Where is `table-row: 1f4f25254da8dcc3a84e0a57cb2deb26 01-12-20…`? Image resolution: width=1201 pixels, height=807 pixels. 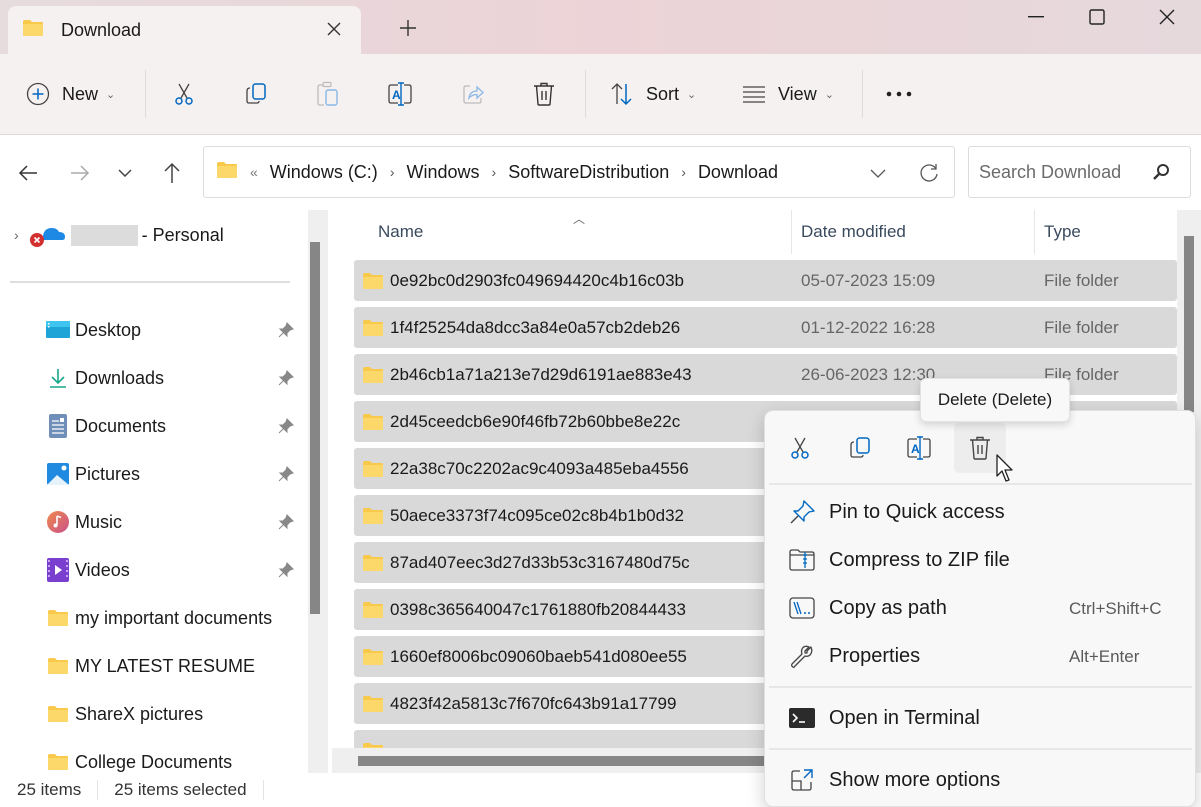 table-row: 1f4f25254da8dcc3a84e0a57cb2deb26 01-12-20… is located at coordinates (765, 327).